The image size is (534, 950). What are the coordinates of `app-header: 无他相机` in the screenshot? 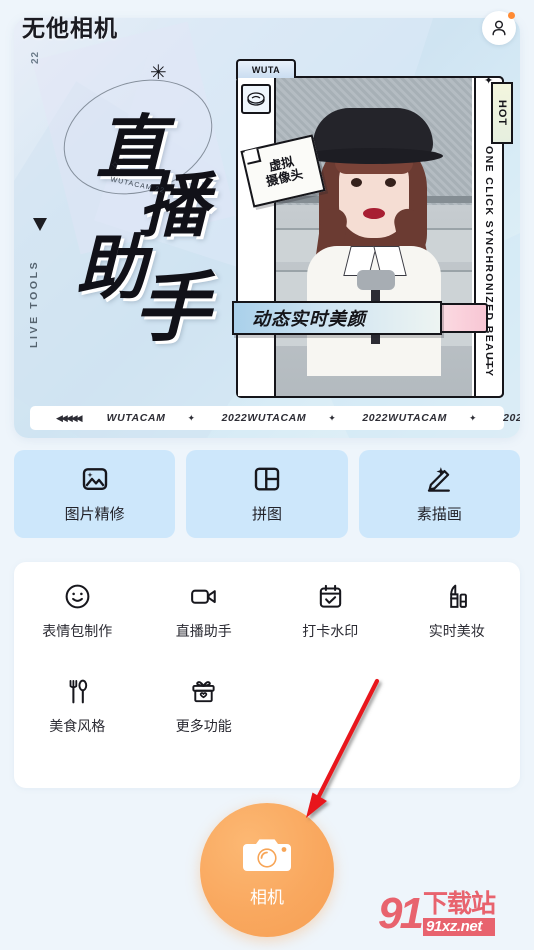 It's located at (267, 28).